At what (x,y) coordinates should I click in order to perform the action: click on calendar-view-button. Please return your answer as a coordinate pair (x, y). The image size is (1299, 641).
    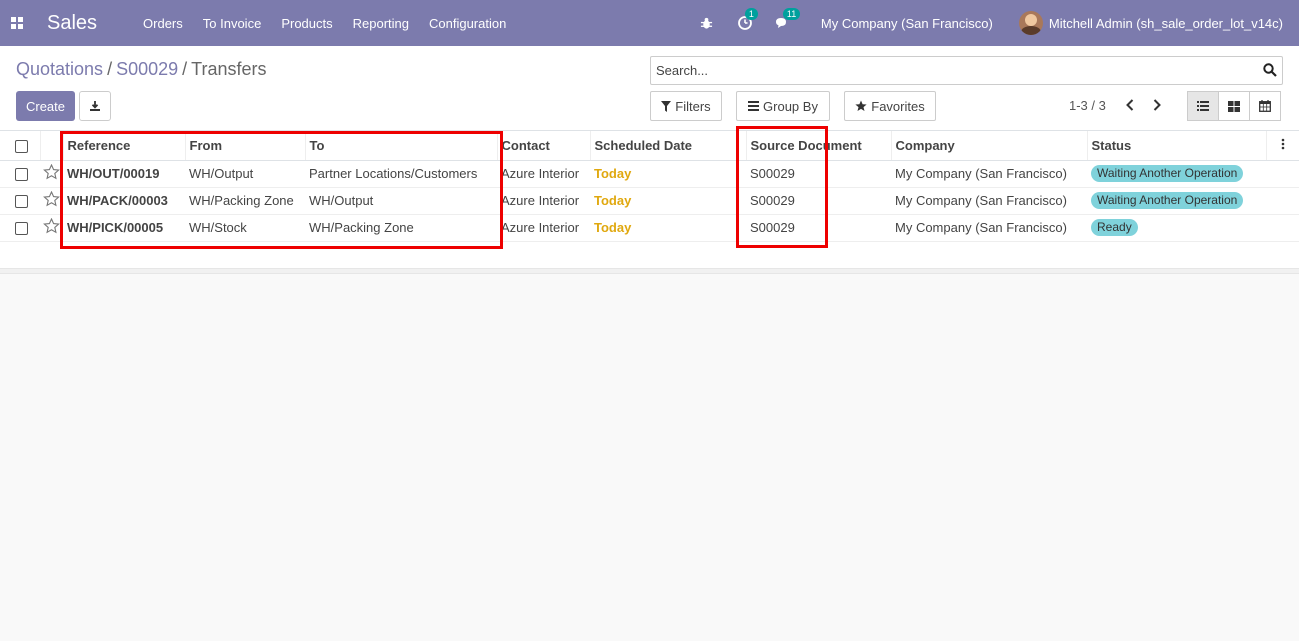
    Looking at the image, I should click on (1265, 106).